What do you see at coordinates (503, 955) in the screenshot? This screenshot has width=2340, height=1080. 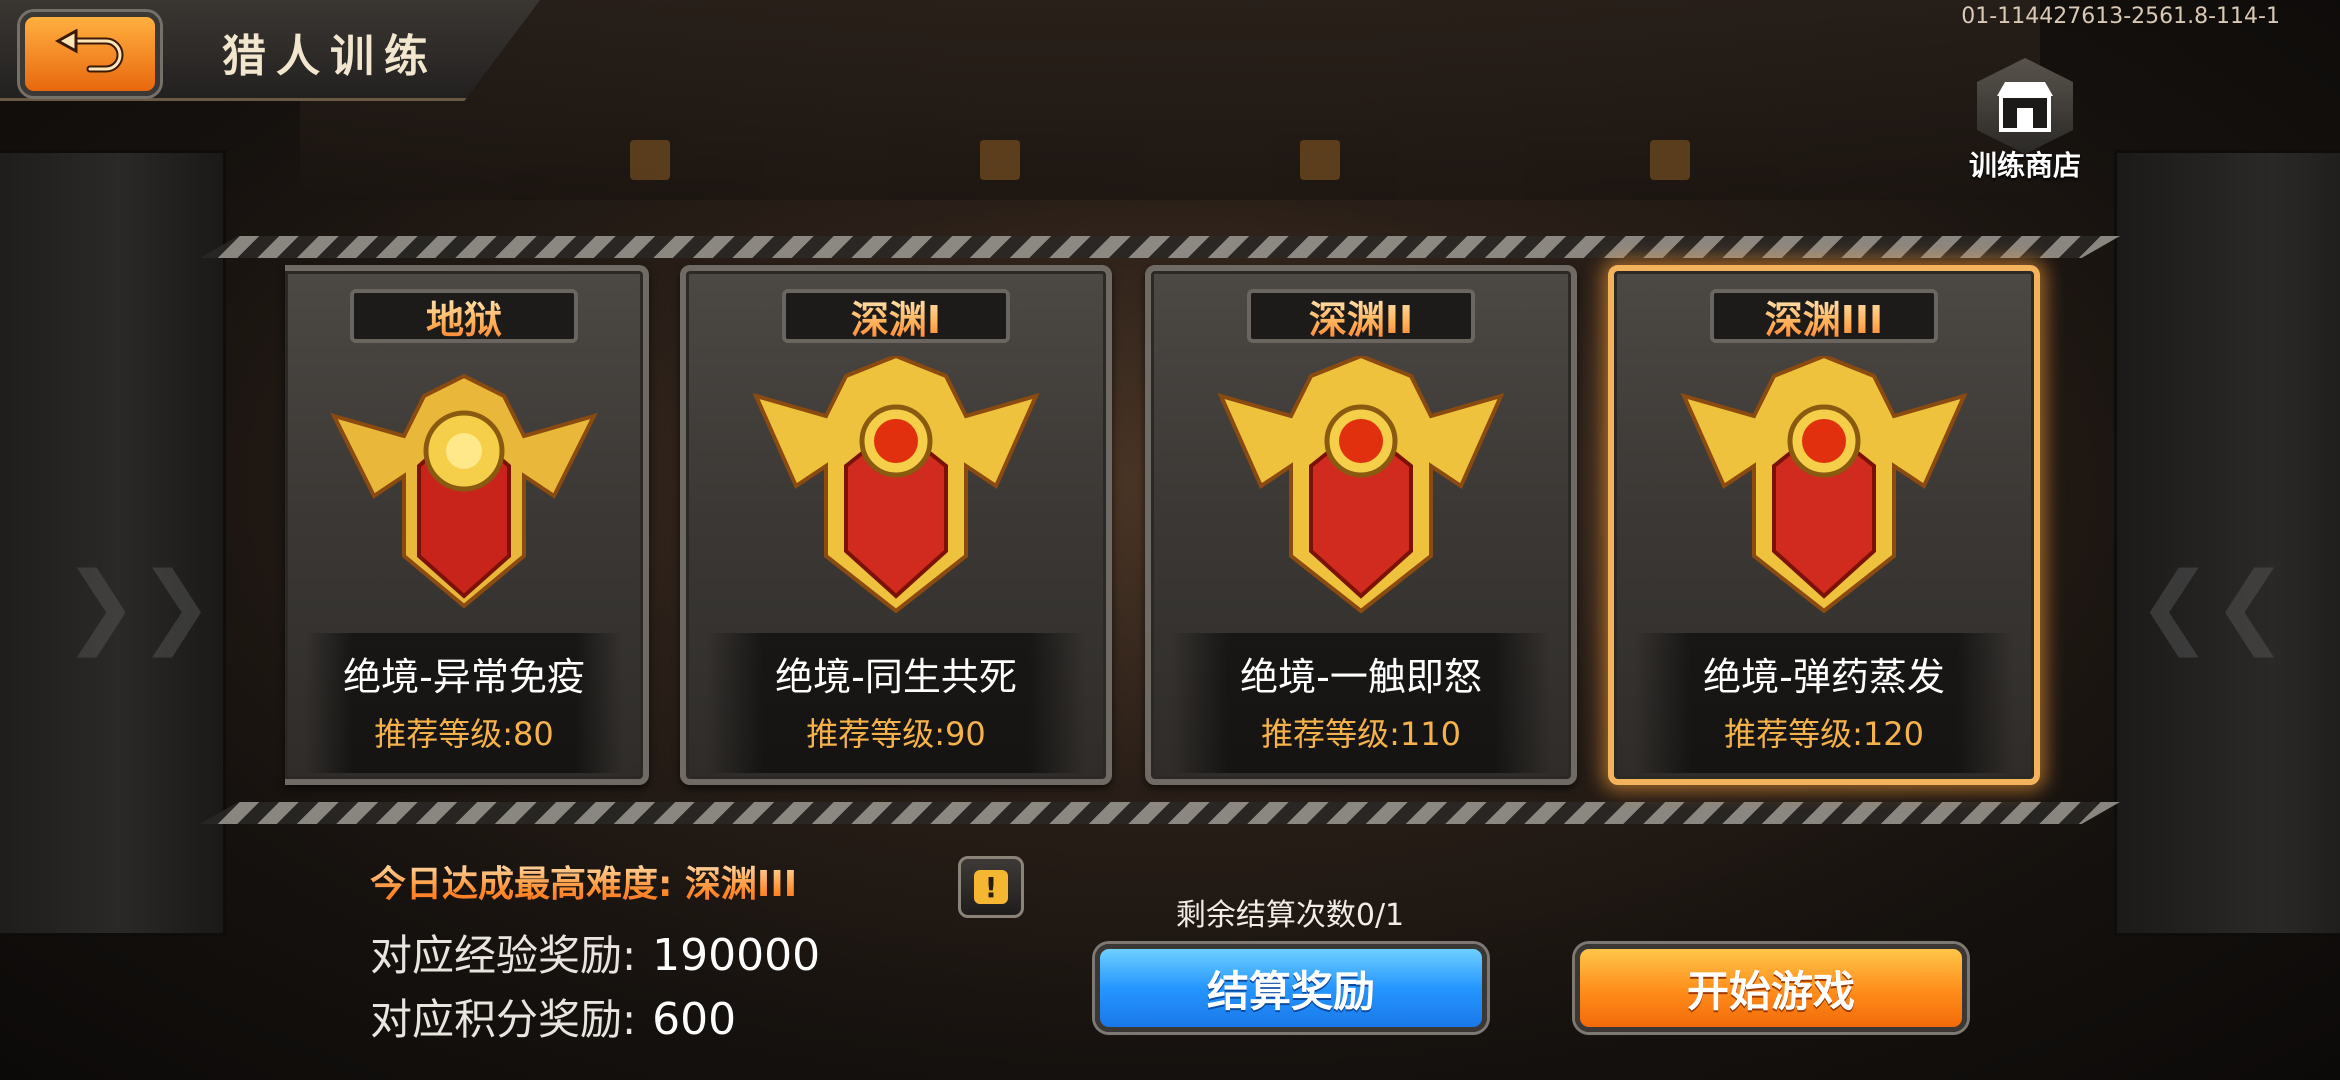 I see `exp-reward-label: 对应经验奖励:` at bounding box center [503, 955].